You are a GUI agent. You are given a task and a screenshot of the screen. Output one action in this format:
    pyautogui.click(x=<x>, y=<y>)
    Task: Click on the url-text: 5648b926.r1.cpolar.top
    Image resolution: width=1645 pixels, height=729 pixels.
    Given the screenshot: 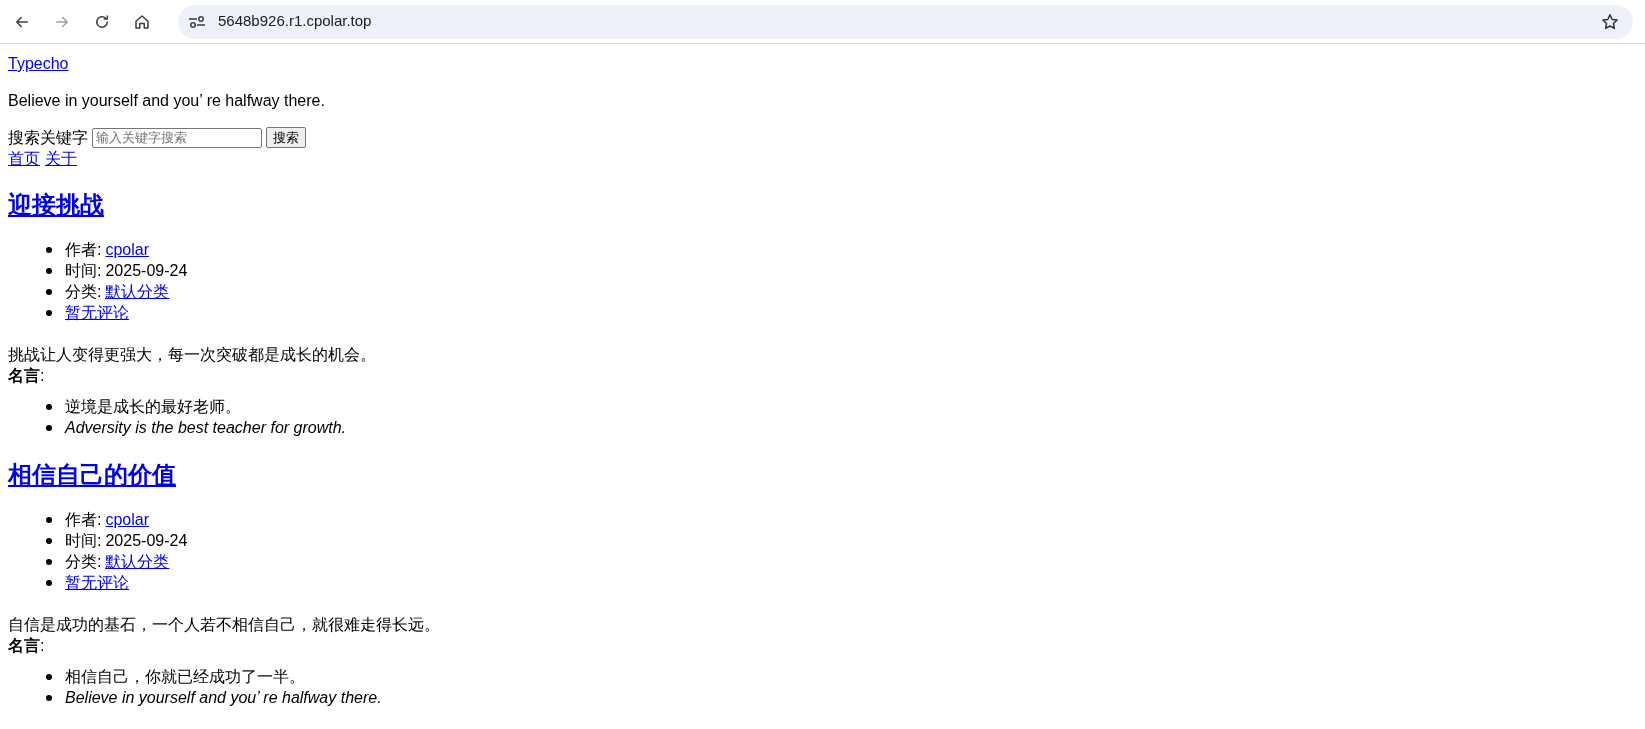 What is the action you would take?
    pyautogui.click(x=903, y=21)
    